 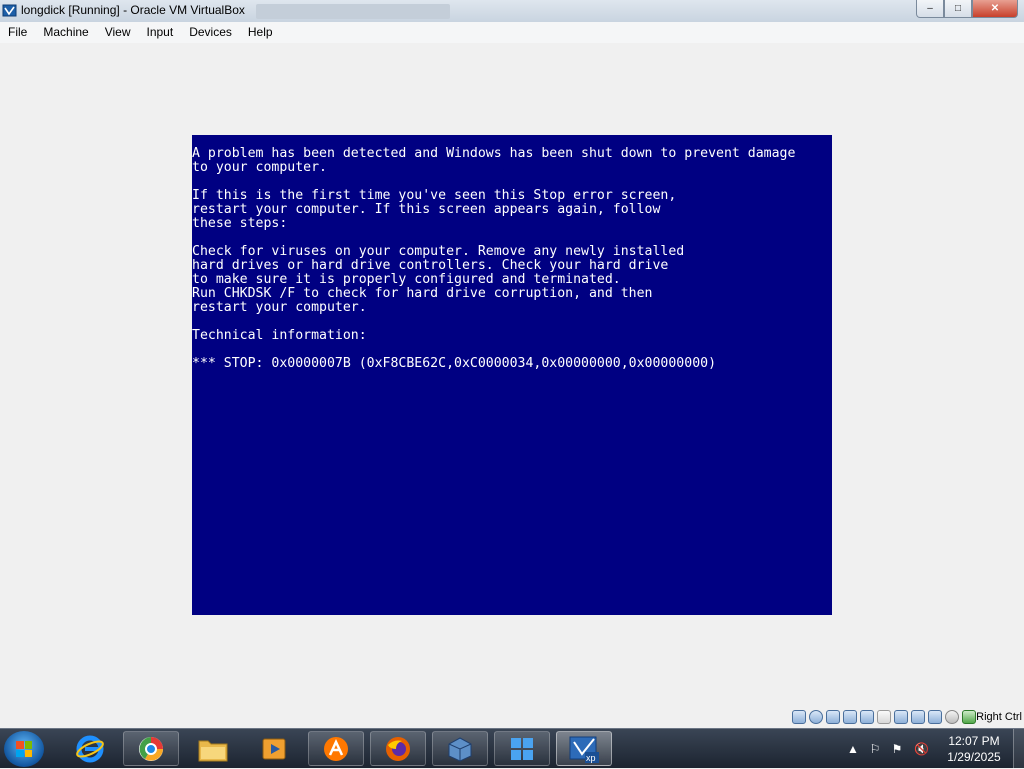 I want to click on maximize-button: □, so click(x=958, y=9).